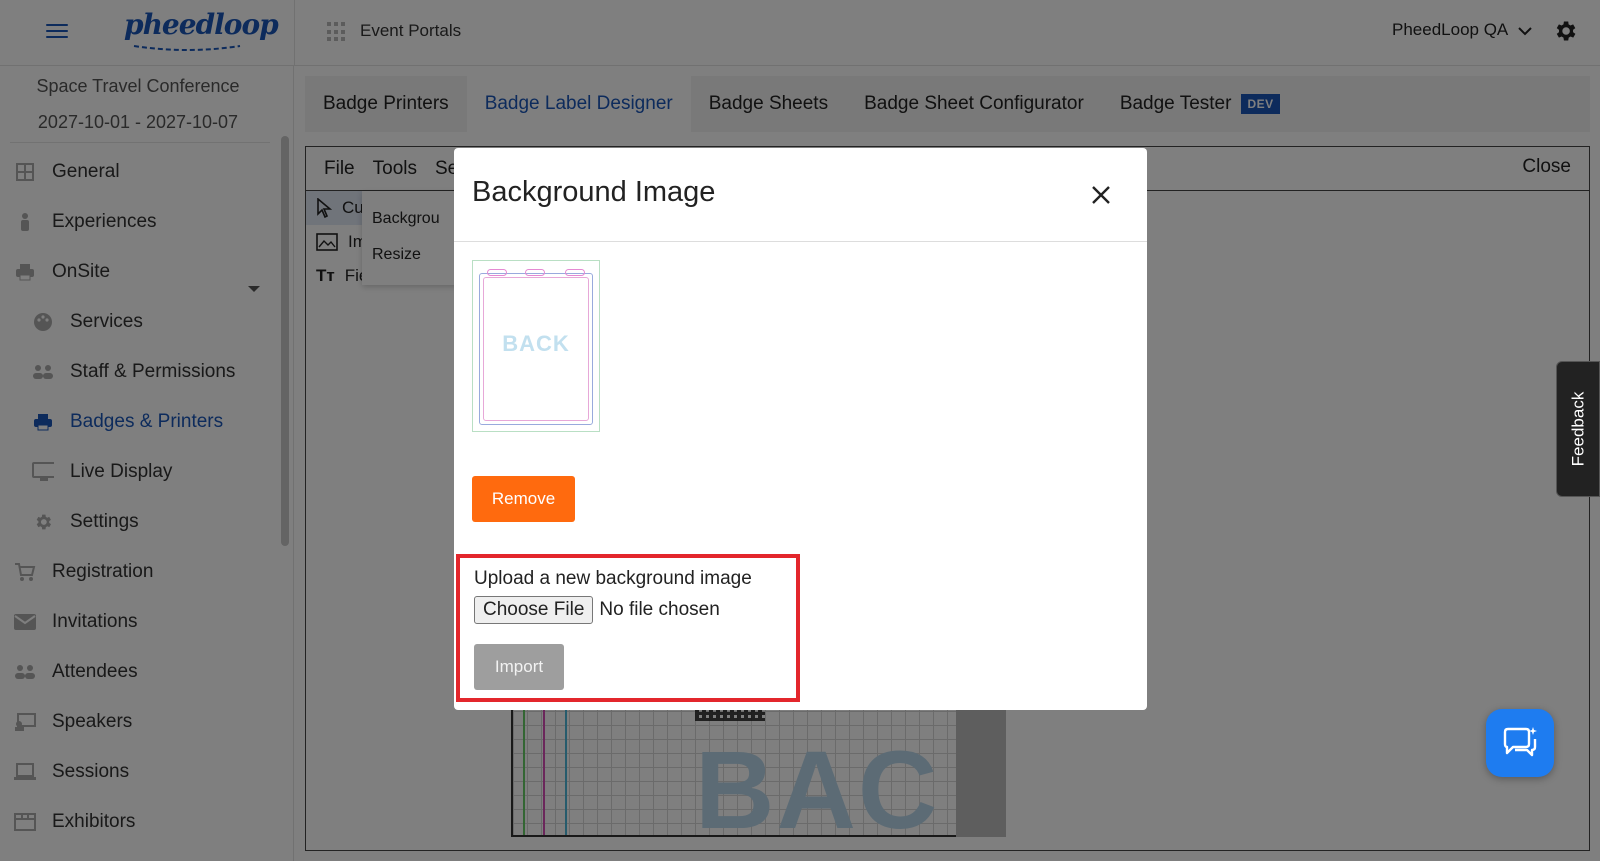 The height and width of the screenshot is (861, 1600). Describe the element at coordinates (597, 610) in the screenshot. I see `file-input: Choose File No file chosen` at that location.